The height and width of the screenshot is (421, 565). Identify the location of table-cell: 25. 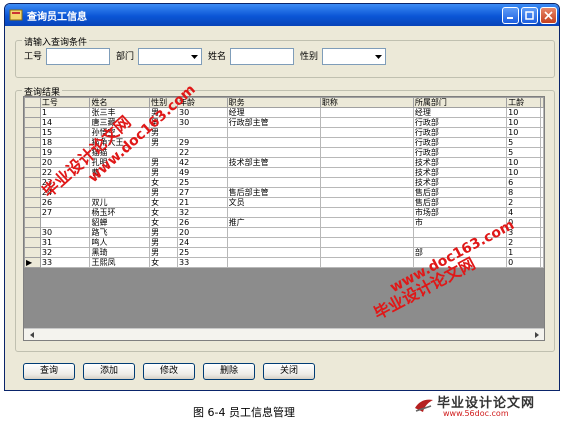
(202, 252).